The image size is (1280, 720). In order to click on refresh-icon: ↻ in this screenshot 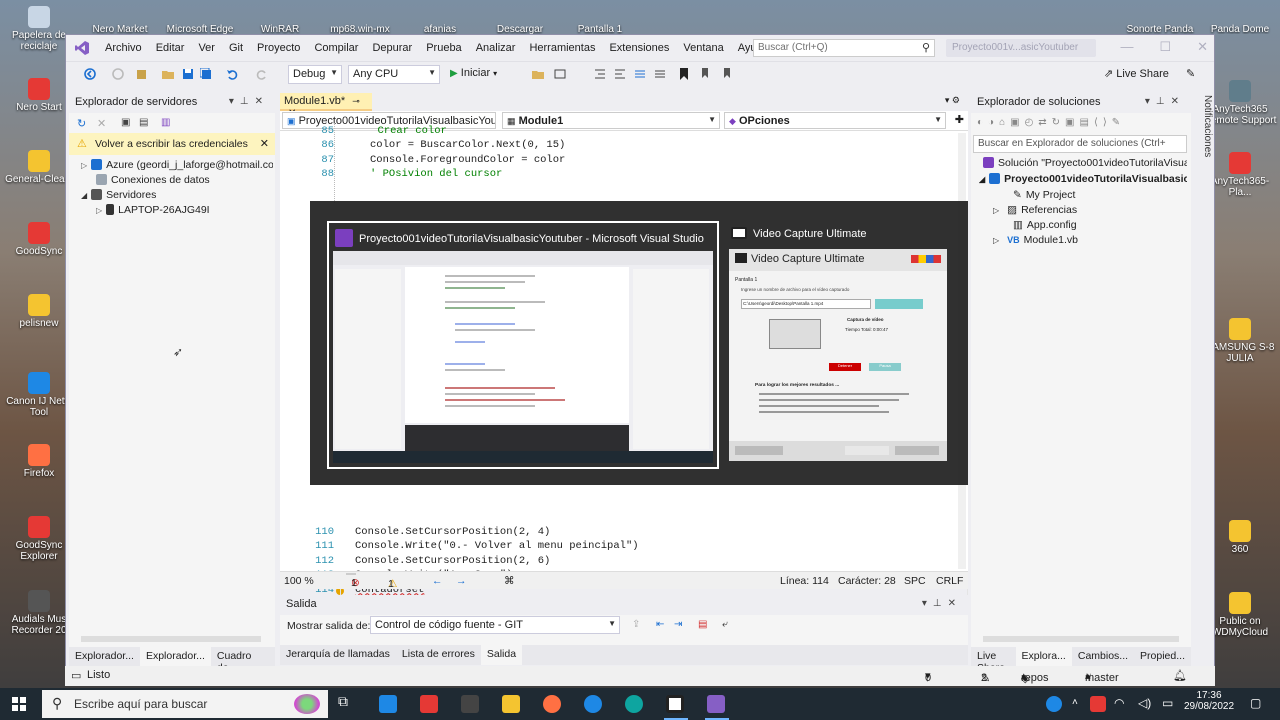, I will do `click(81, 123)`.